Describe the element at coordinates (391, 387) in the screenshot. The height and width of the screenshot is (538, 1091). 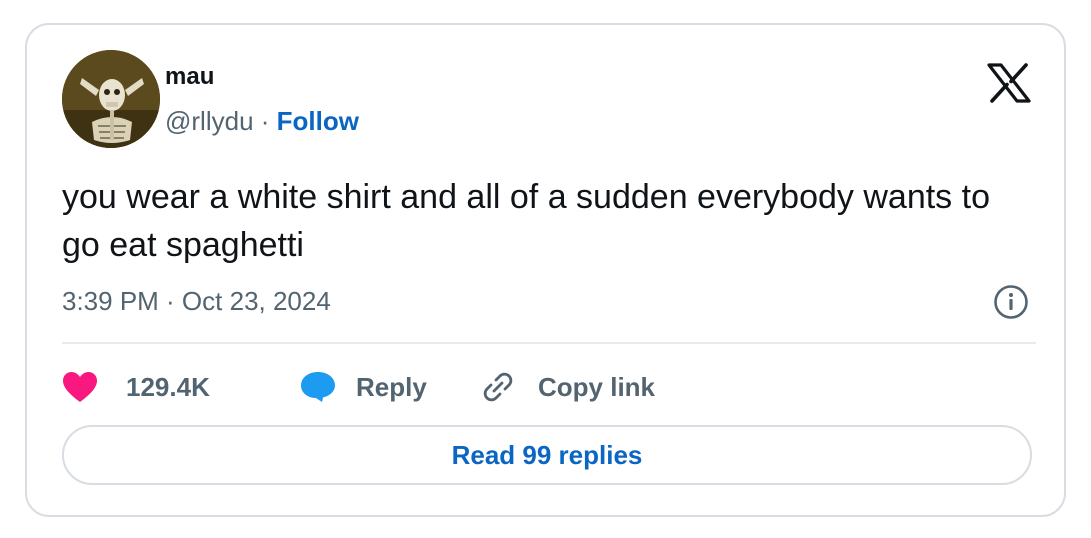
I see `reply-label: Reply` at that location.